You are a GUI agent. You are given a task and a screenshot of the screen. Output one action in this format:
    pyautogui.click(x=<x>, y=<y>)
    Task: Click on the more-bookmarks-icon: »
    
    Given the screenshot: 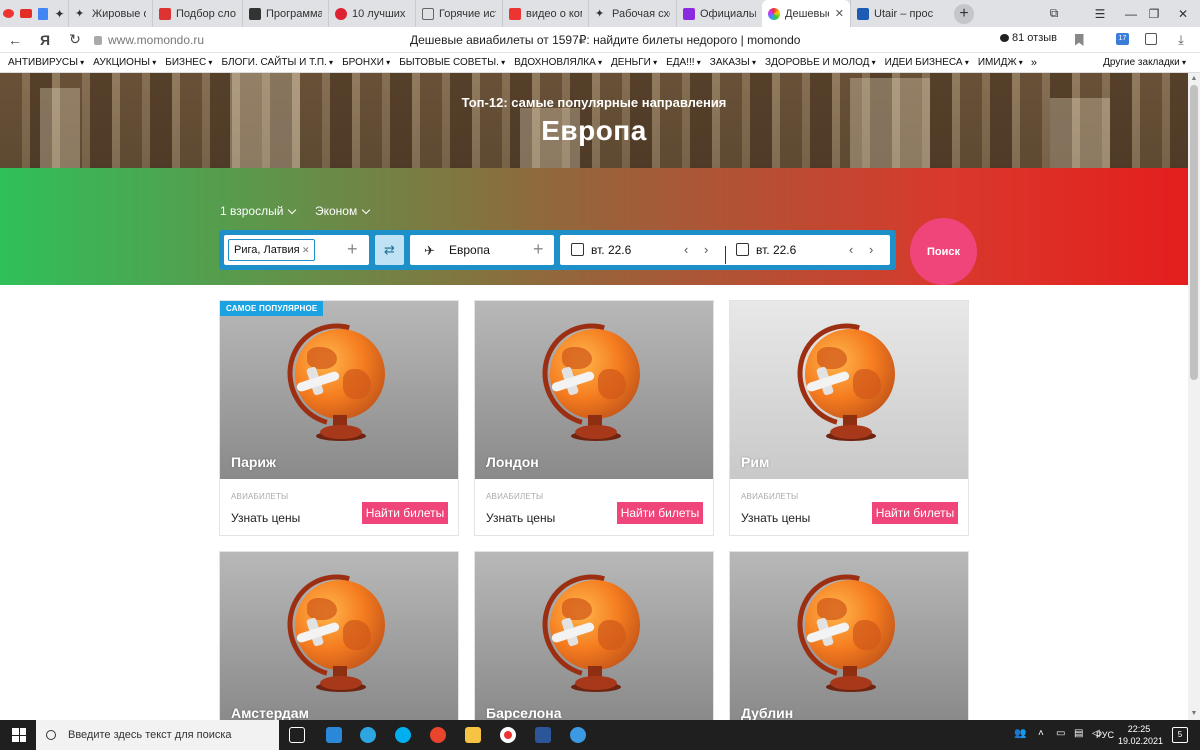 What is the action you would take?
    pyautogui.click(x=1030, y=63)
    